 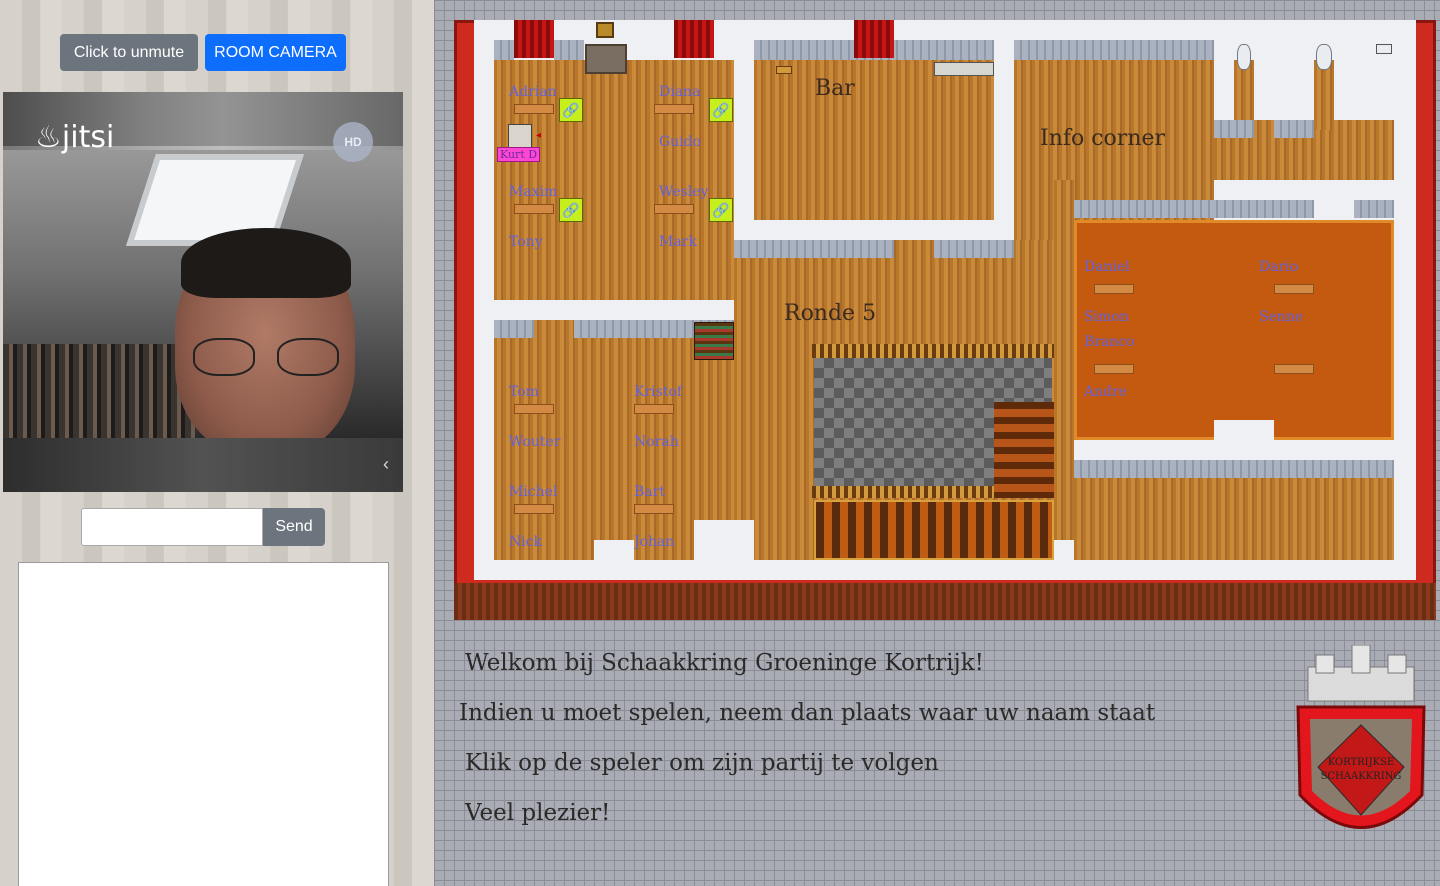 What do you see at coordinates (683, 192) in the screenshot?
I see `player-seat: Wesley` at bounding box center [683, 192].